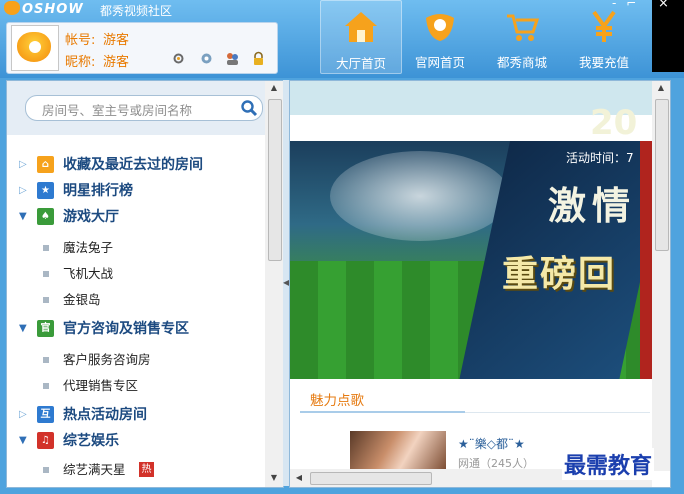 The width and height of the screenshot is (684, 494). I want to click on scroll-down-arrow-icon: ▼, so click(274, 478).